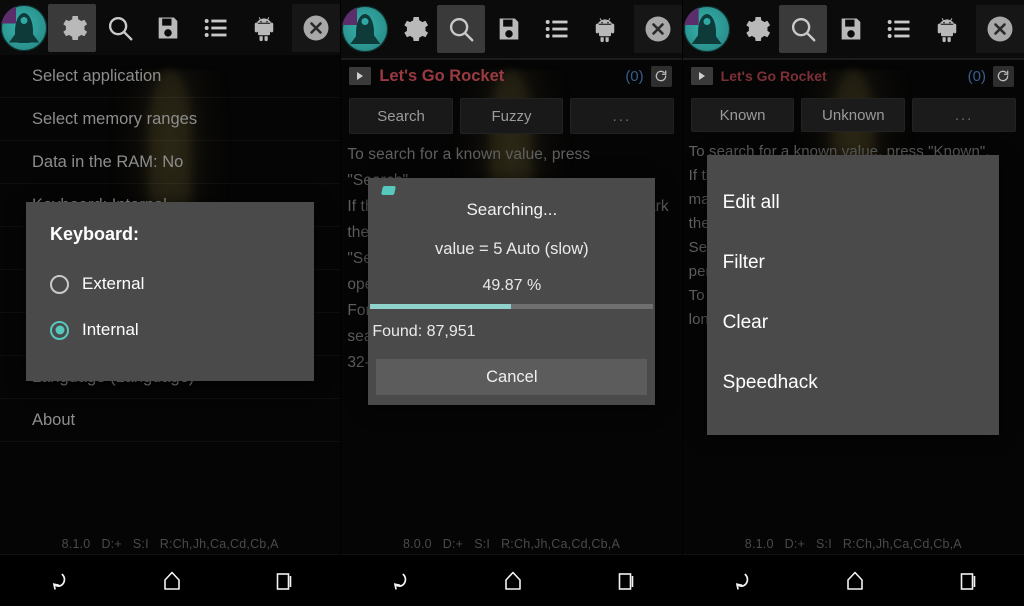  Describe the element at coordinates (170, 76) in the screenshot. I see `settings-row-select-application: Select application` at that location.